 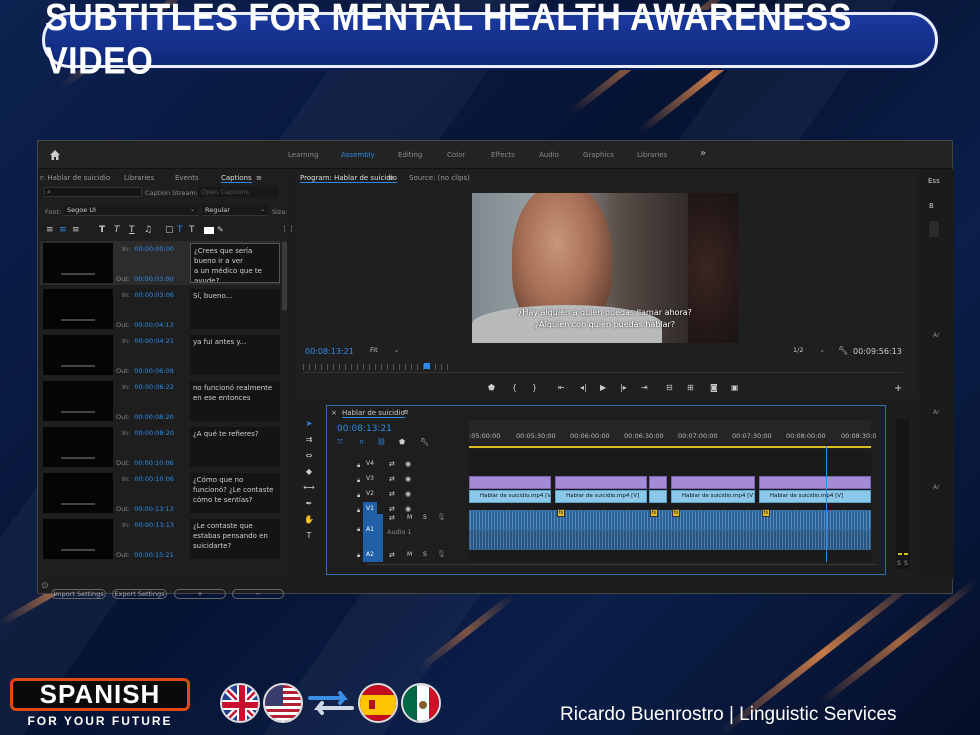 What do you see at coordinates (200, 594) in the screenshot?
I see `add-caption-button: +` at bounding box center [200, 594].